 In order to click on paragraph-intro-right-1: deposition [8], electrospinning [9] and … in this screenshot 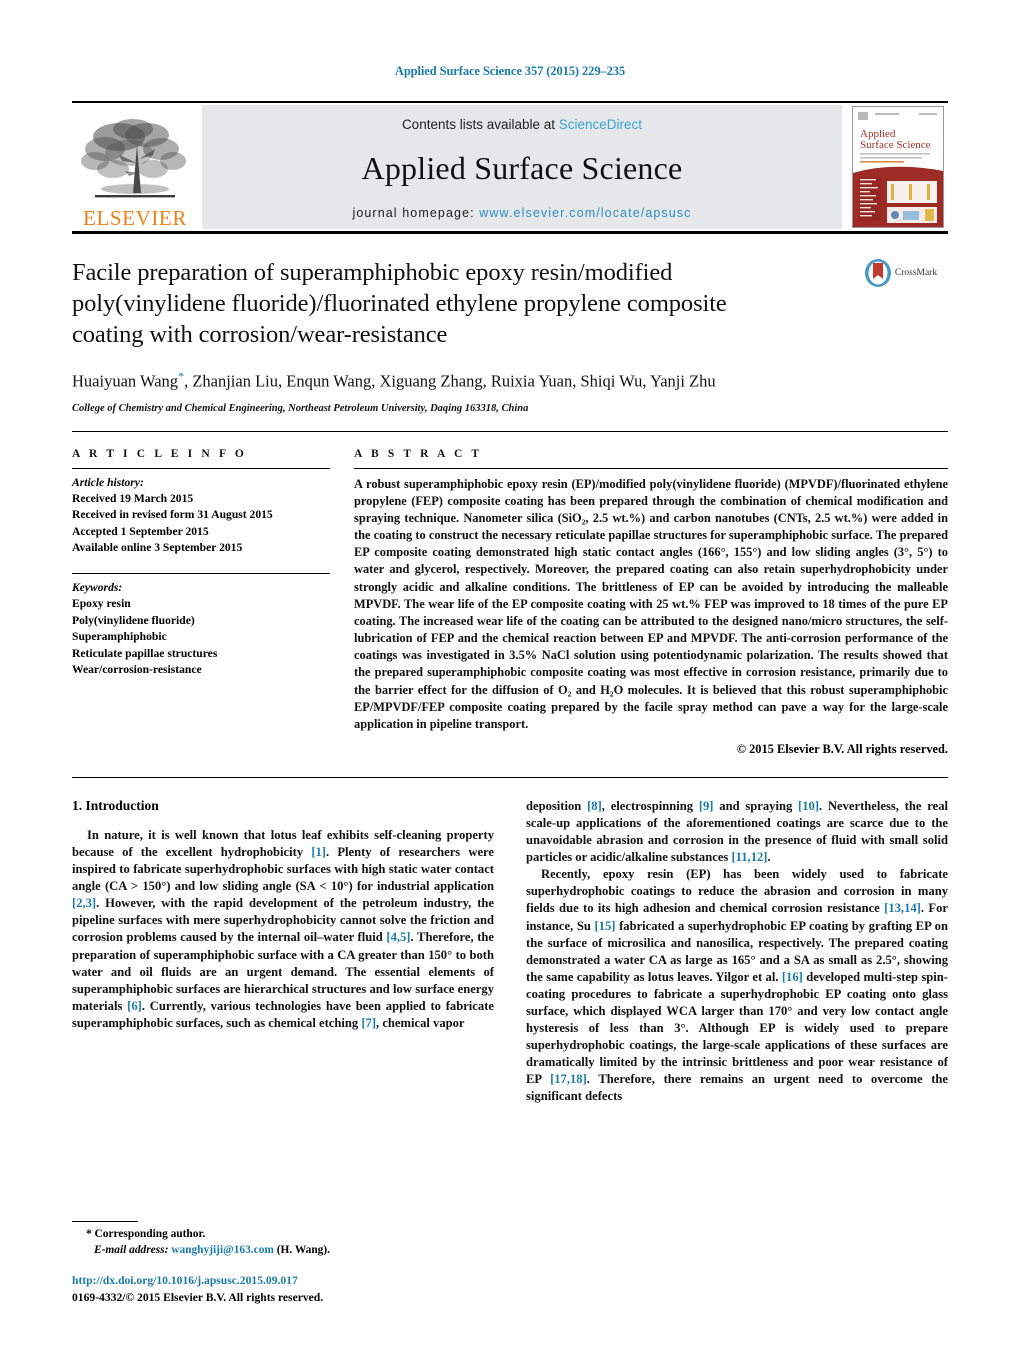, I will do `click(737, 832)`.